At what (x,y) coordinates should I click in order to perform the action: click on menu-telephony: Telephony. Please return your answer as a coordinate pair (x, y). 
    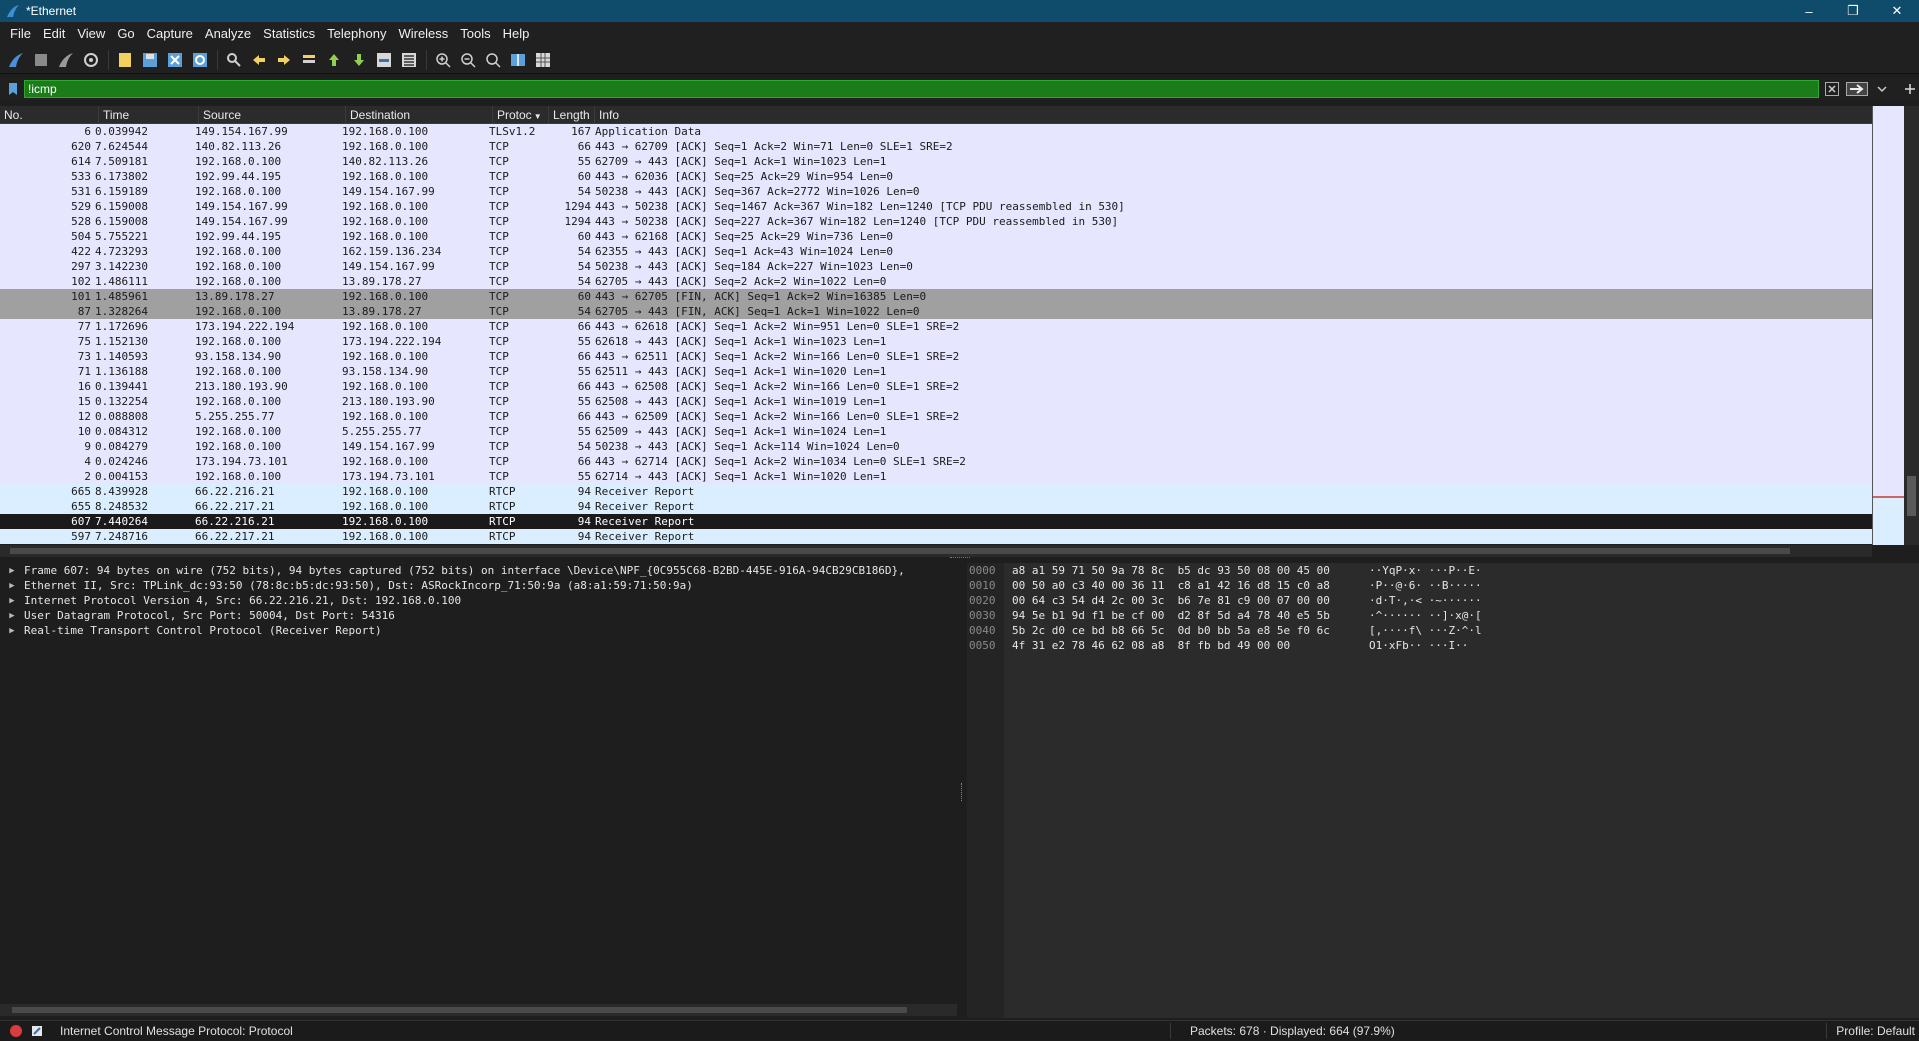
    Looking at the image, I should click on (356, 34).